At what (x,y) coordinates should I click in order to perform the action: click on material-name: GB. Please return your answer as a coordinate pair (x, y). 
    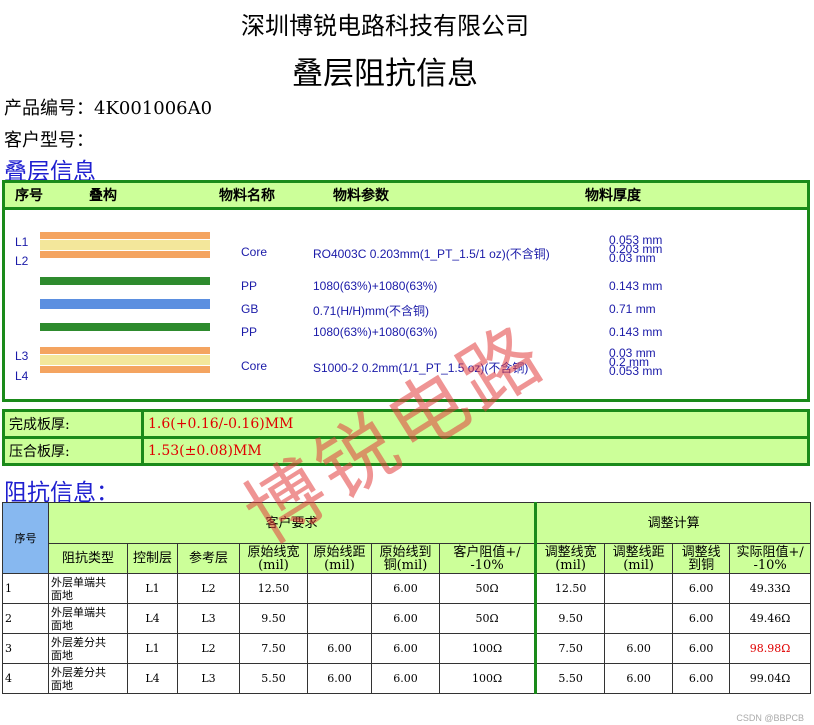
    Looking at the image, I should click on (250, 309).